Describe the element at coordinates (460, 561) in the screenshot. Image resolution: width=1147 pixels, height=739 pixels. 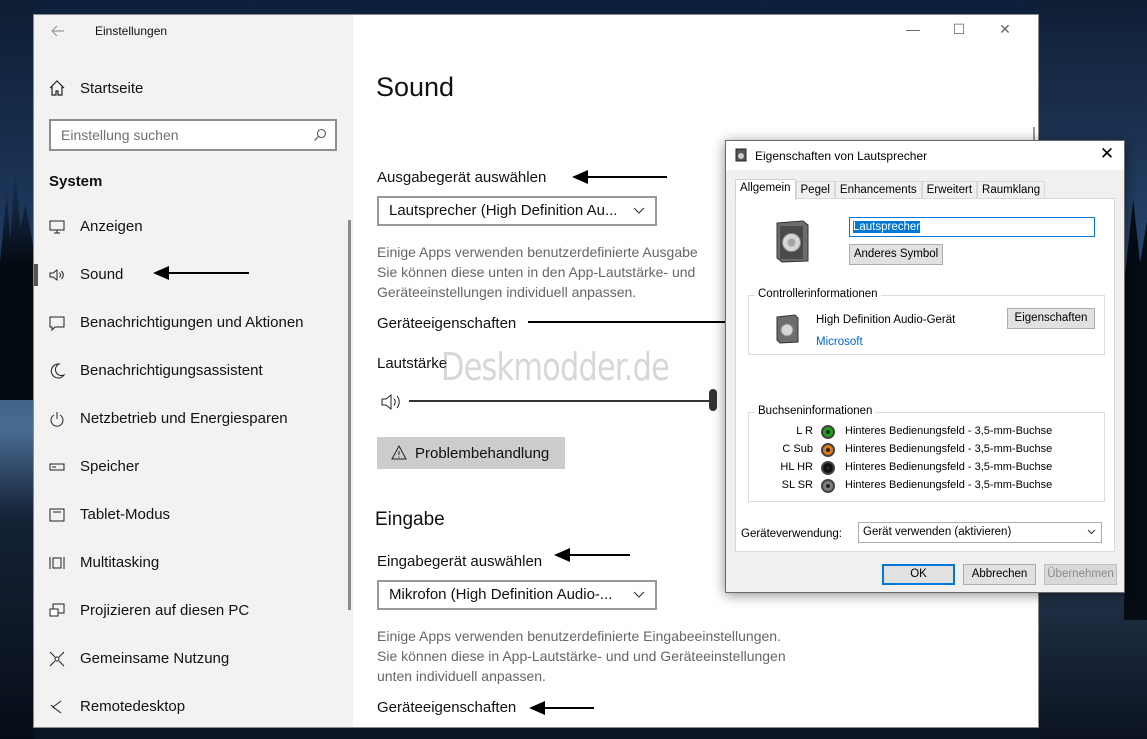
I see `input-device-label: Eingabegerät auswählen` at that location.